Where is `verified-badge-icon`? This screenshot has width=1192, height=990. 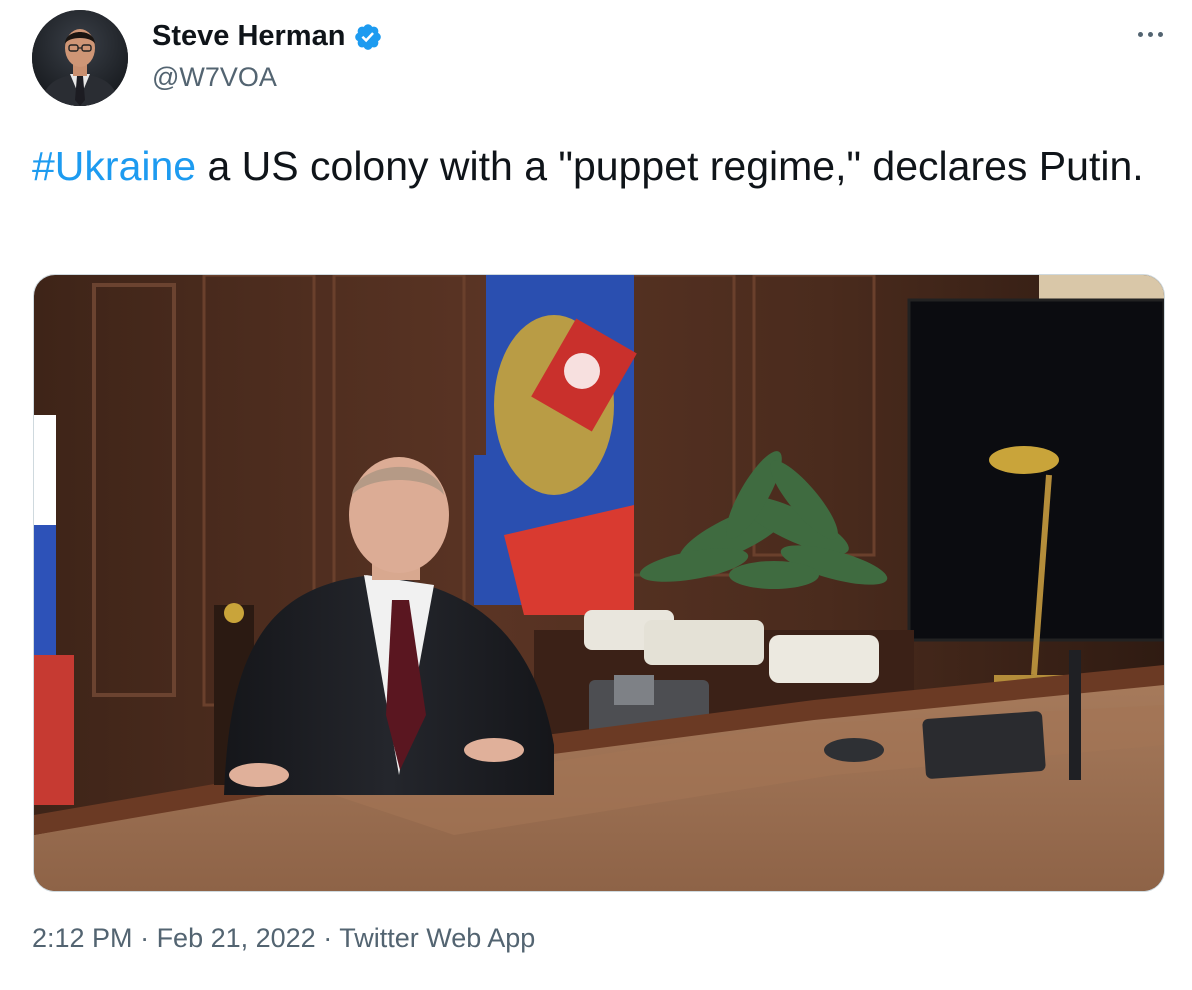 verified-badge-icon is located at coordinates (368, 37).